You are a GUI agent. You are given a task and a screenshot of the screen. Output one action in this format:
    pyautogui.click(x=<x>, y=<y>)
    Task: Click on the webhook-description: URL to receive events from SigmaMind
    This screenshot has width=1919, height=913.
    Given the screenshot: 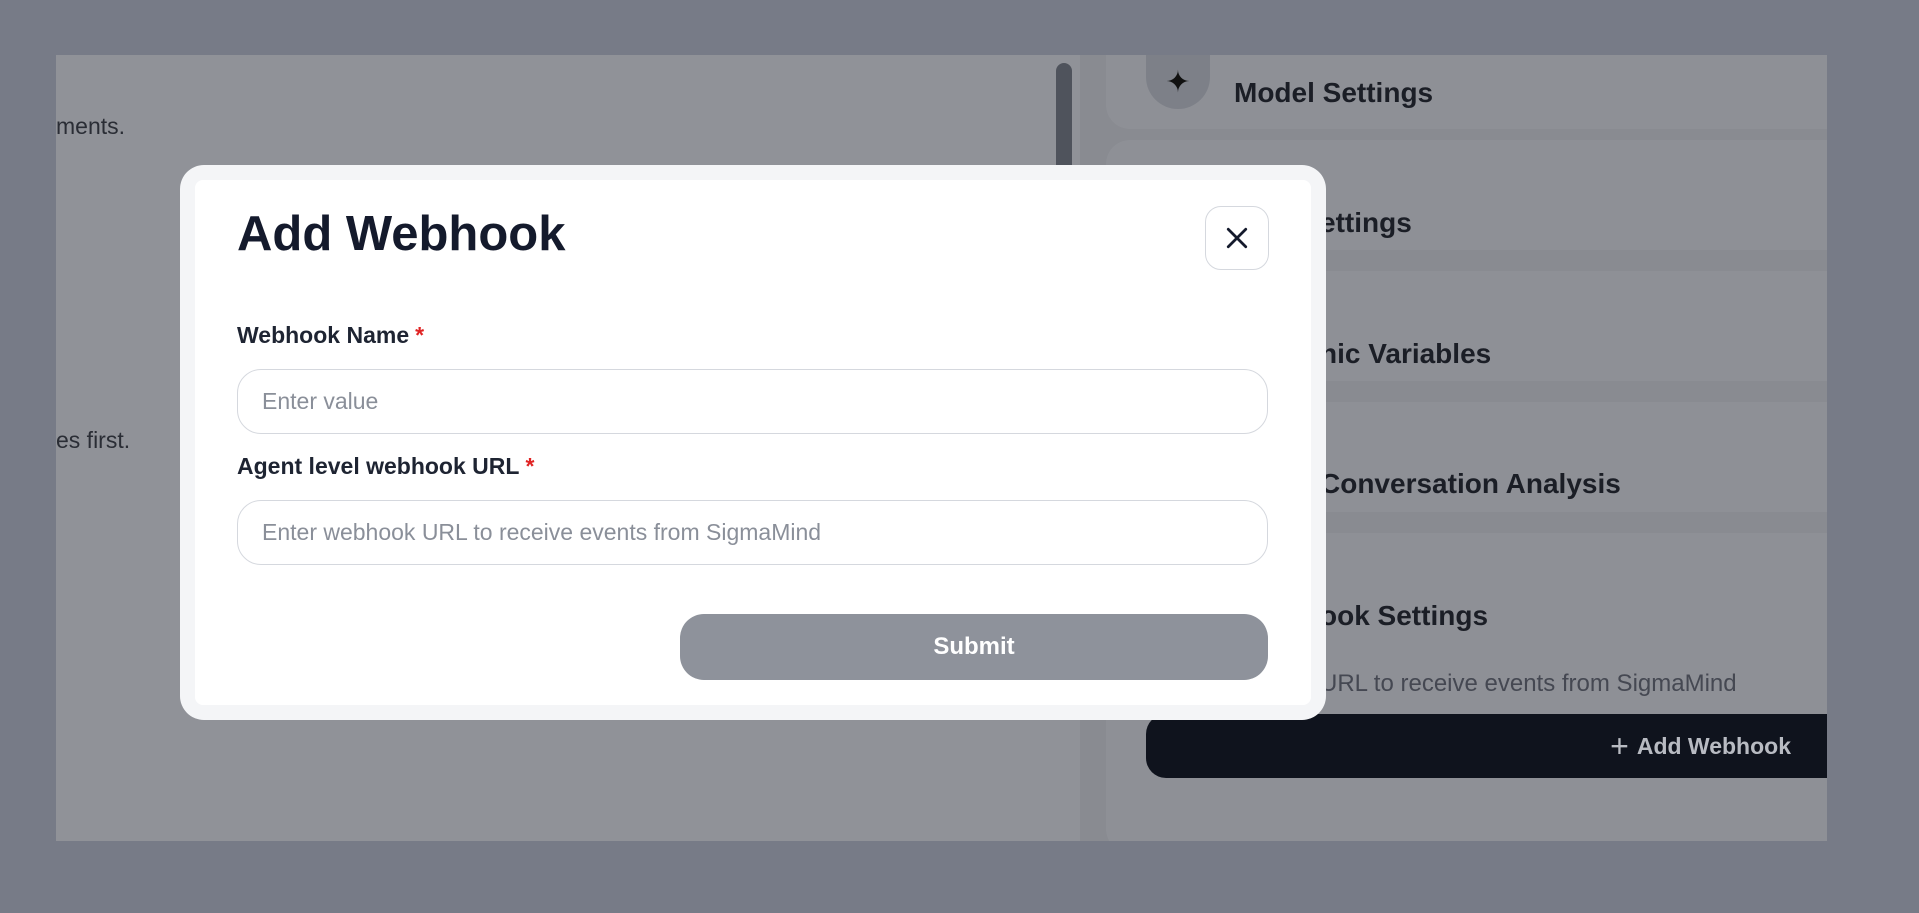 What is the action you would take?
    pyautogui.click(x=1528, y=683)
    